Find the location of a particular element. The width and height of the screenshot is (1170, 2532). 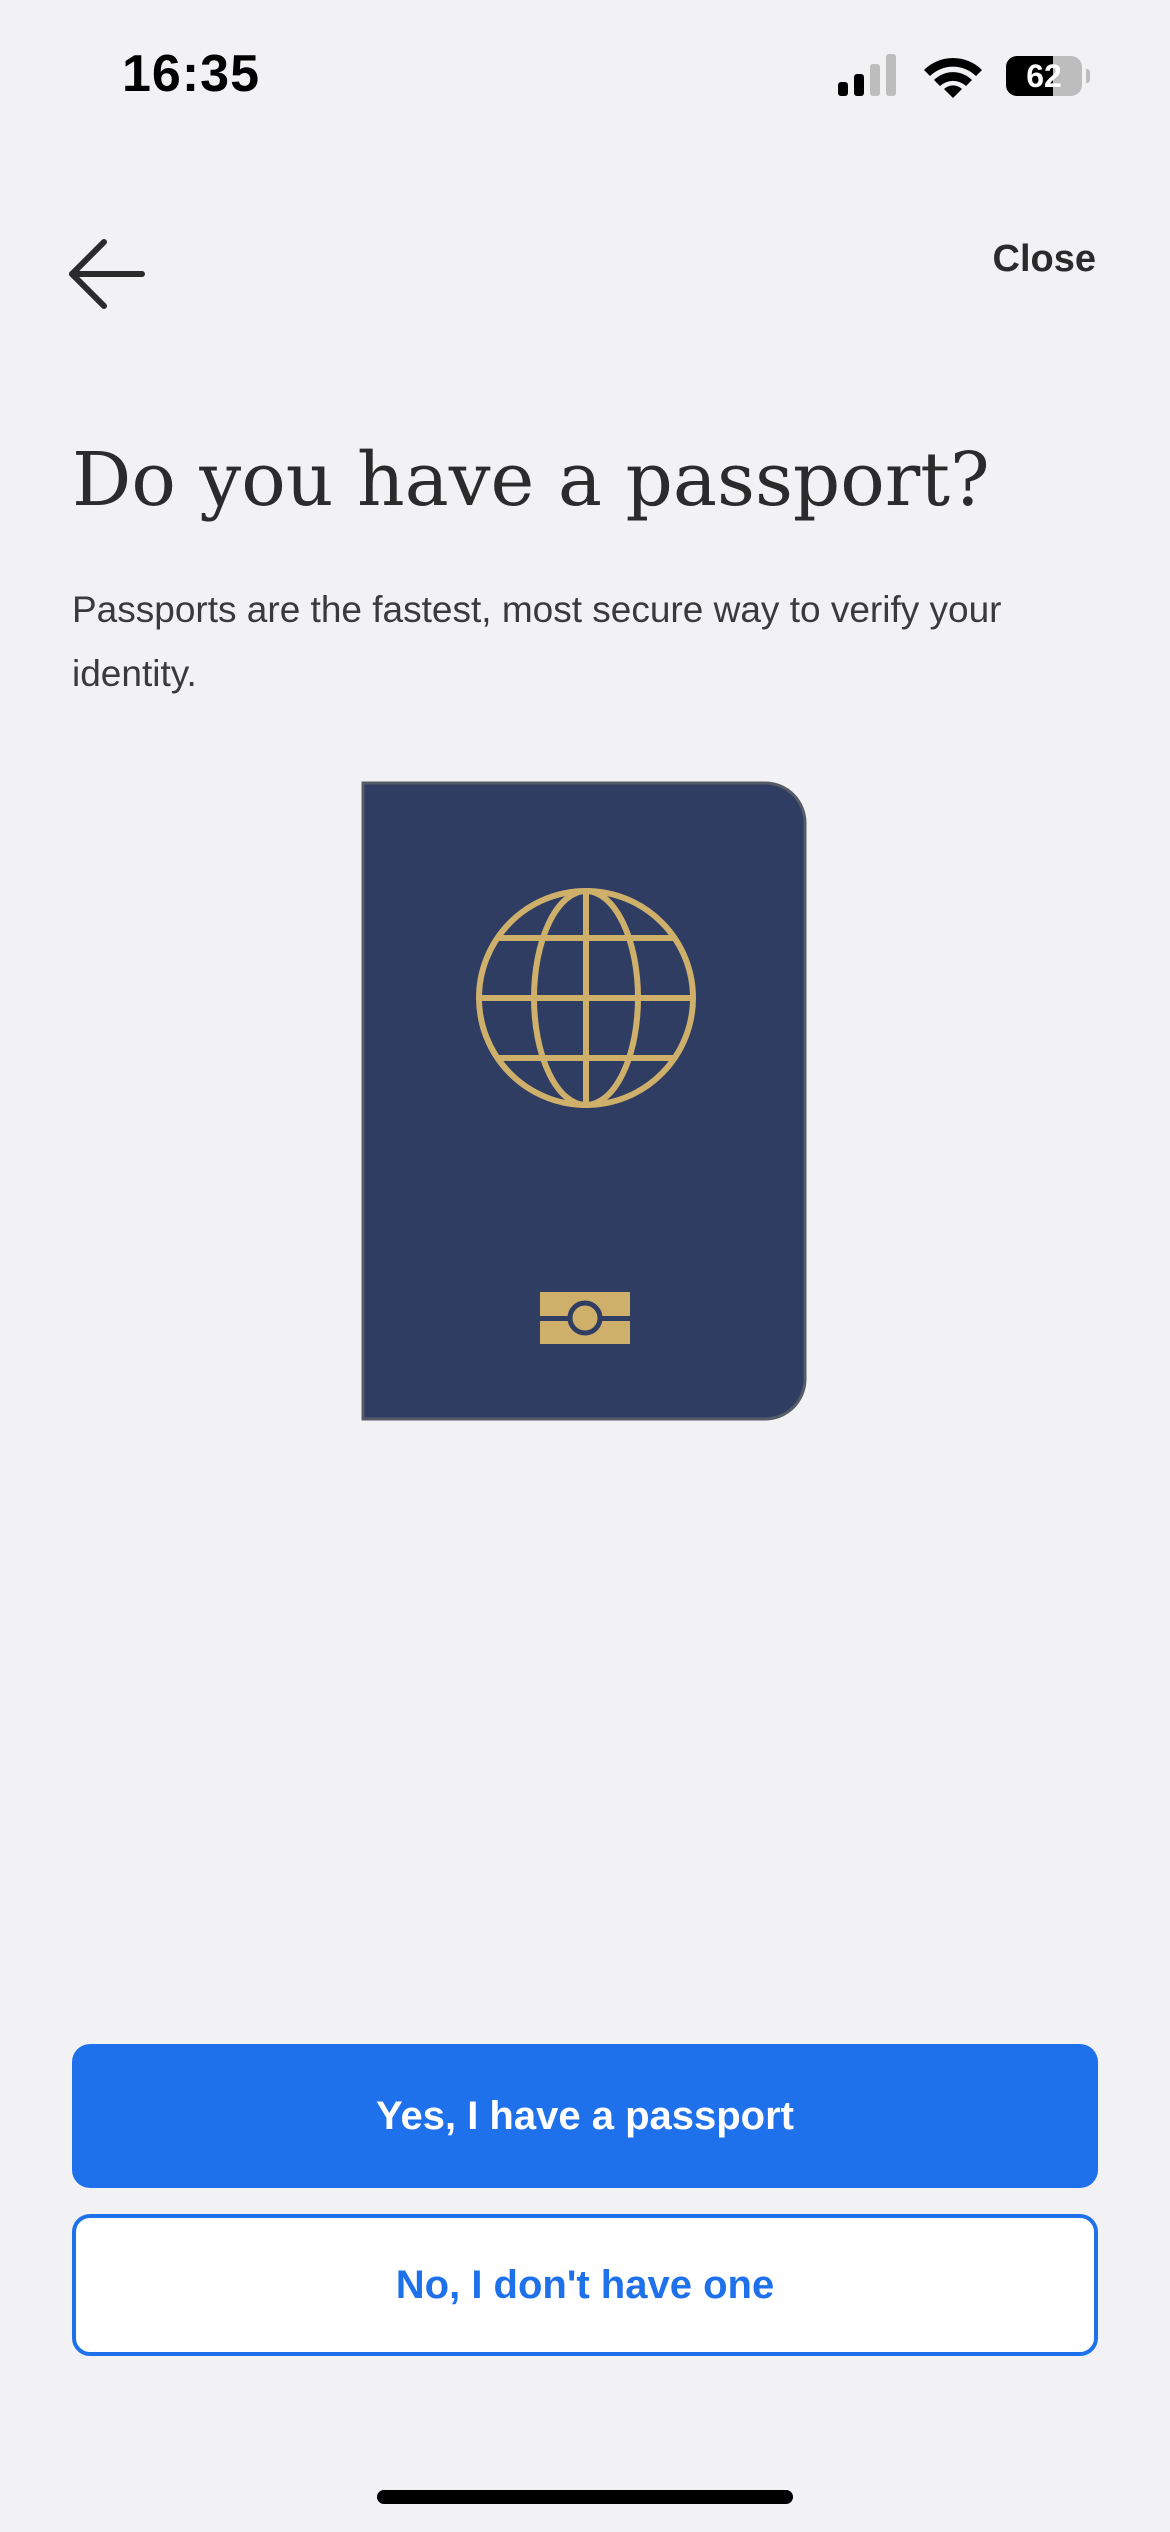

back-button is located at coordinates (110, 274).